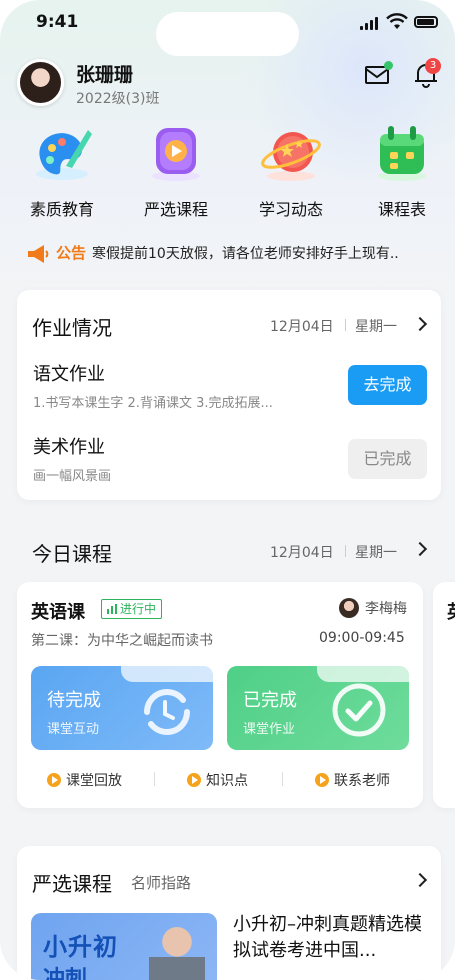 This screenshot has width=455, height=980. I want to click on course-name: 英, so click(451, 611).